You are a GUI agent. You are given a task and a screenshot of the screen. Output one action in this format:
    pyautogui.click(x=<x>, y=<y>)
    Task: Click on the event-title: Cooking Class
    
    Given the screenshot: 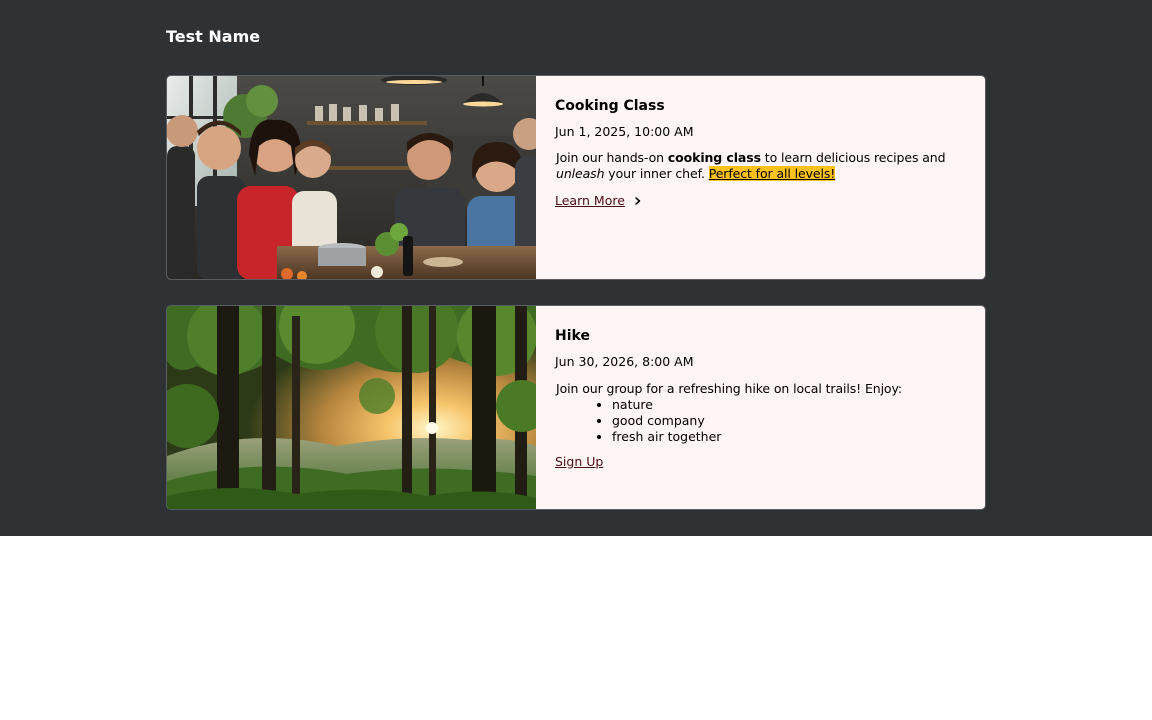 What is the action you would take?
    pyautogui.click(x=610, y=106)
    